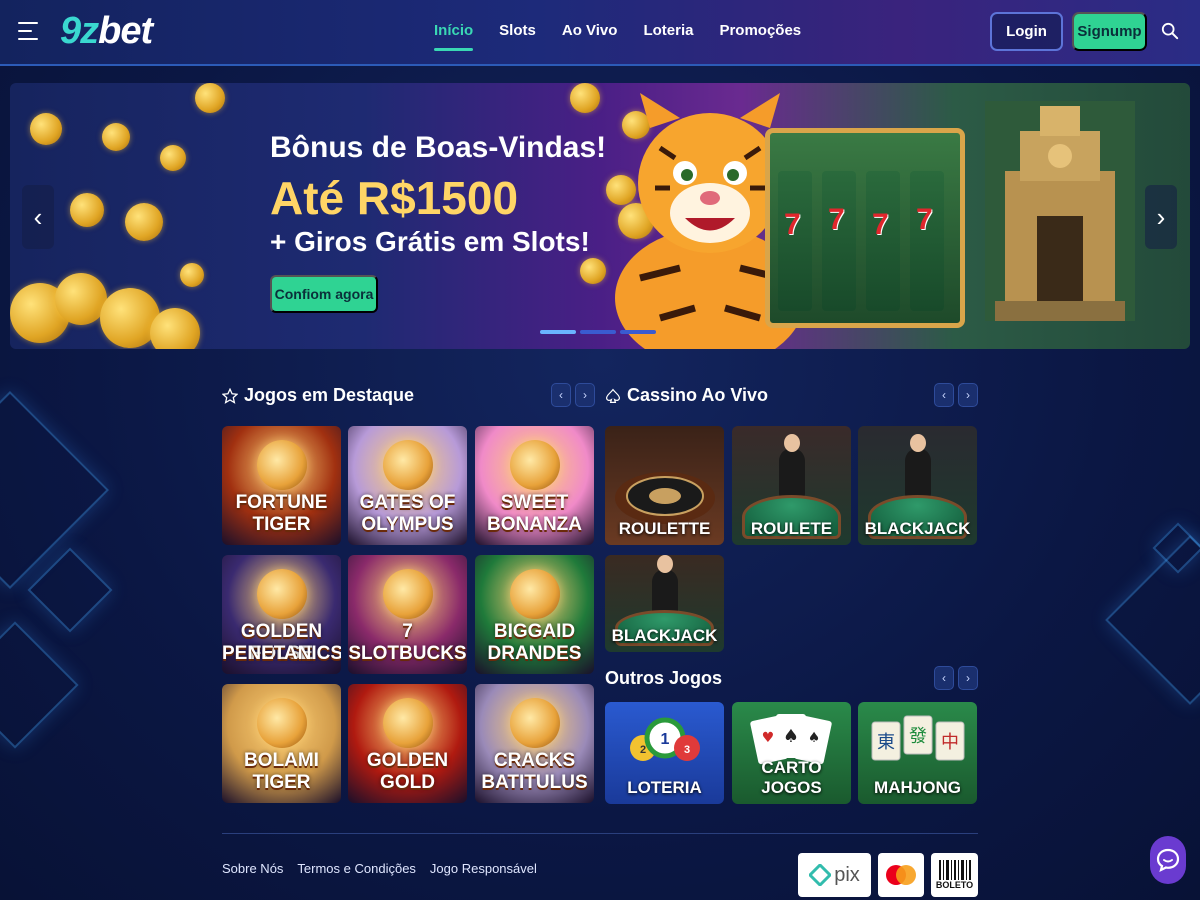 The width and height of the screenshot is (1200, 900). I want to click on game-title-line: GOLD, so click(407, 782).